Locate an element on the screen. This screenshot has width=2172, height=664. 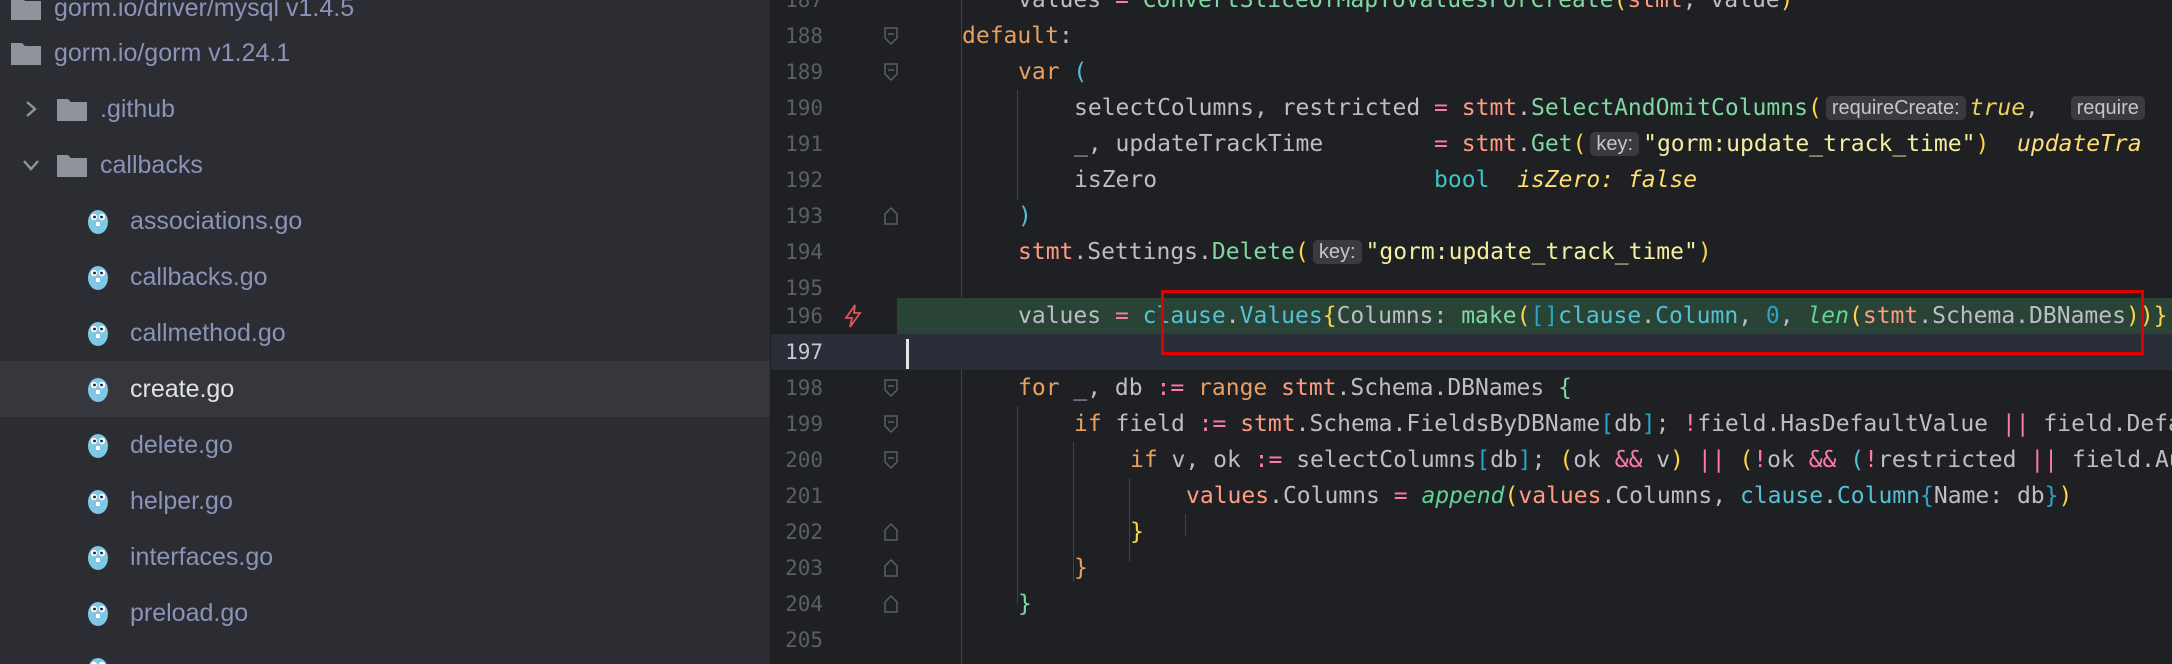
tree-item-callmethod-go: callmethod.go is located at coordinates (385, 333).